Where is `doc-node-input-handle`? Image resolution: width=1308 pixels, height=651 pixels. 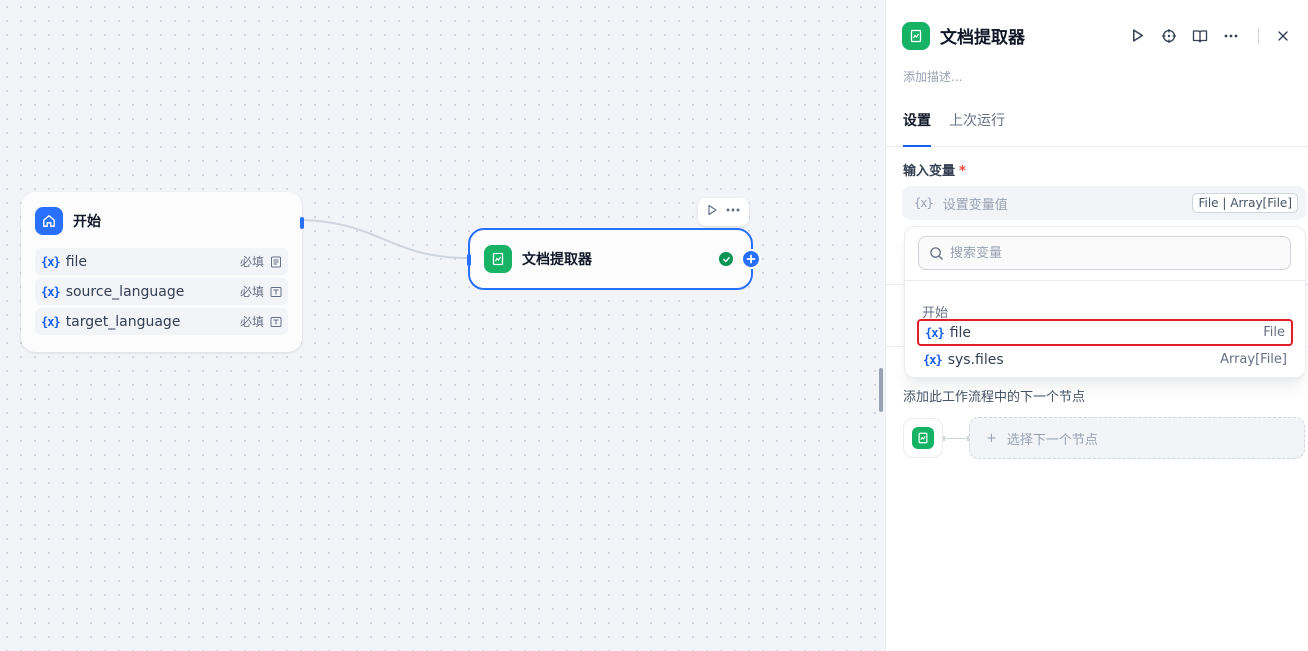 doc-node-input-handle is located at coordinates (469, 260).